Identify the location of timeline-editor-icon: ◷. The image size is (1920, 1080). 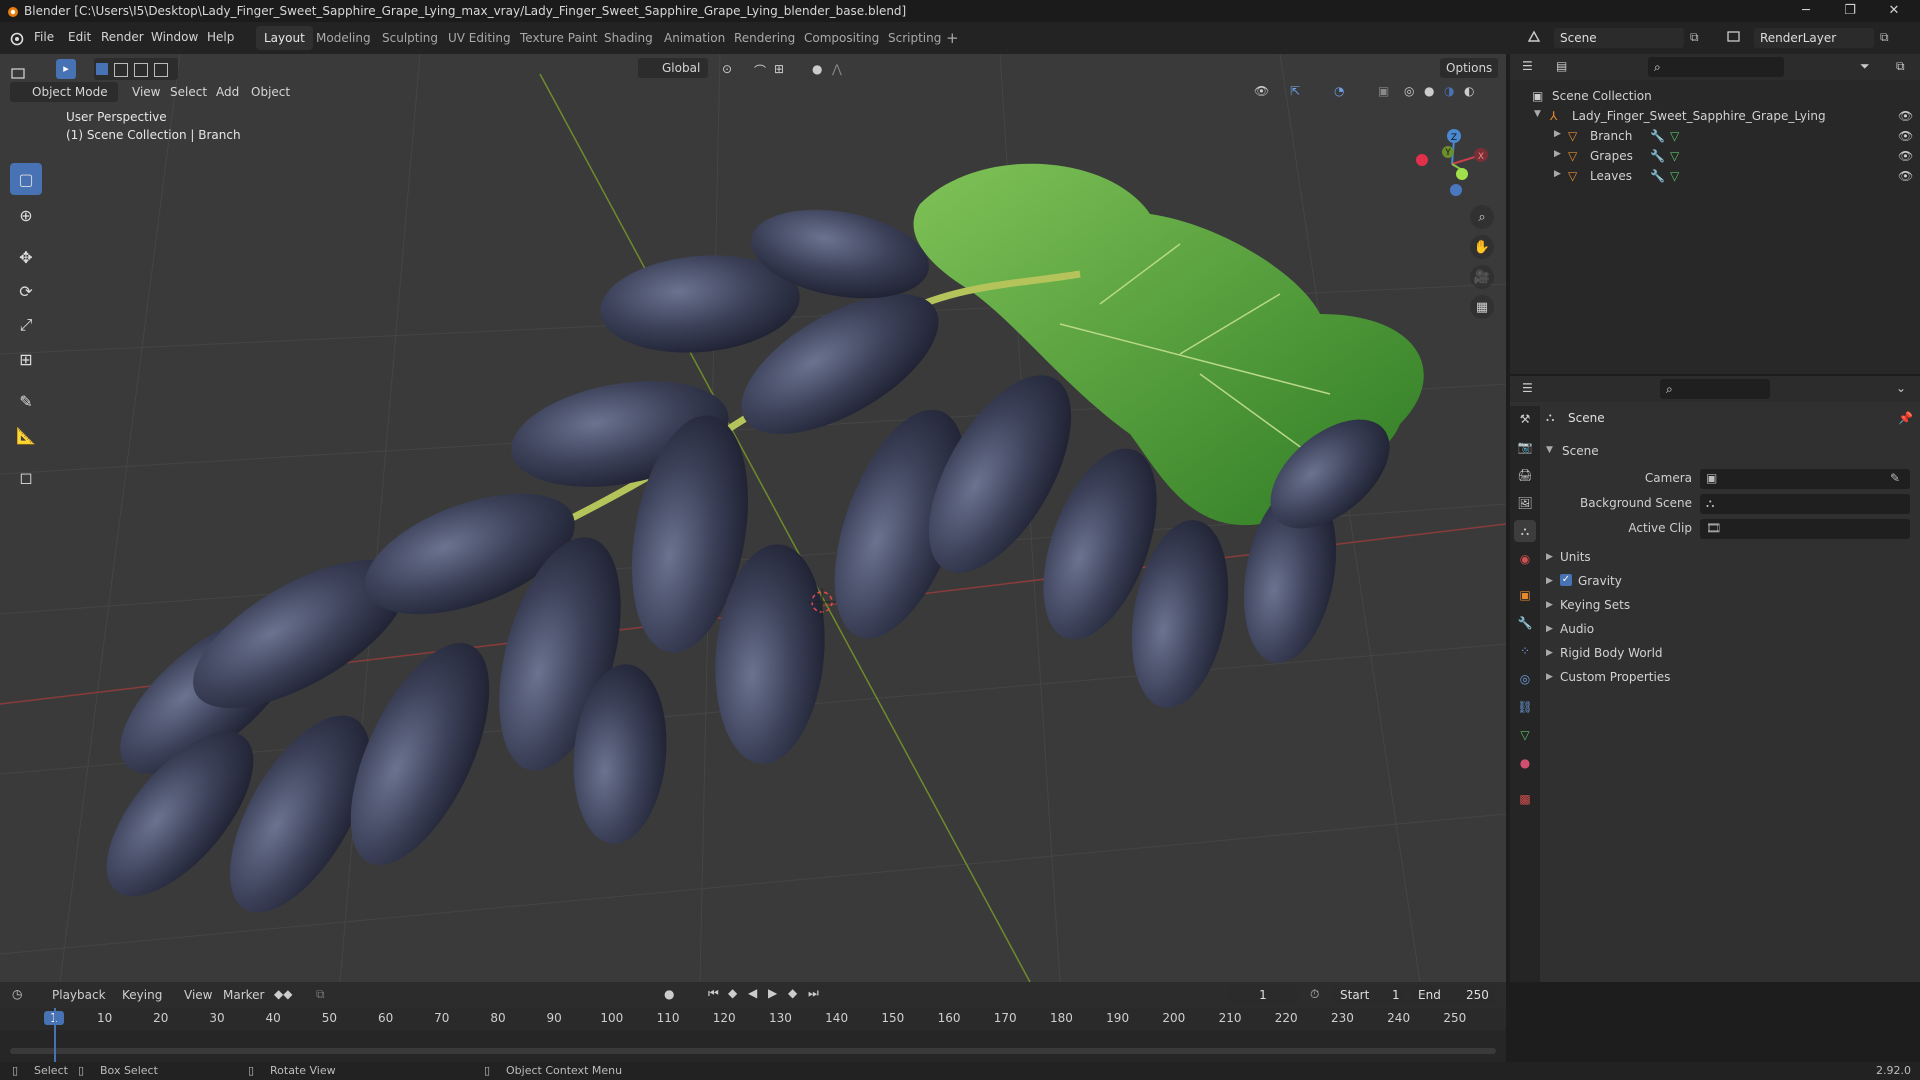
(17, 994).